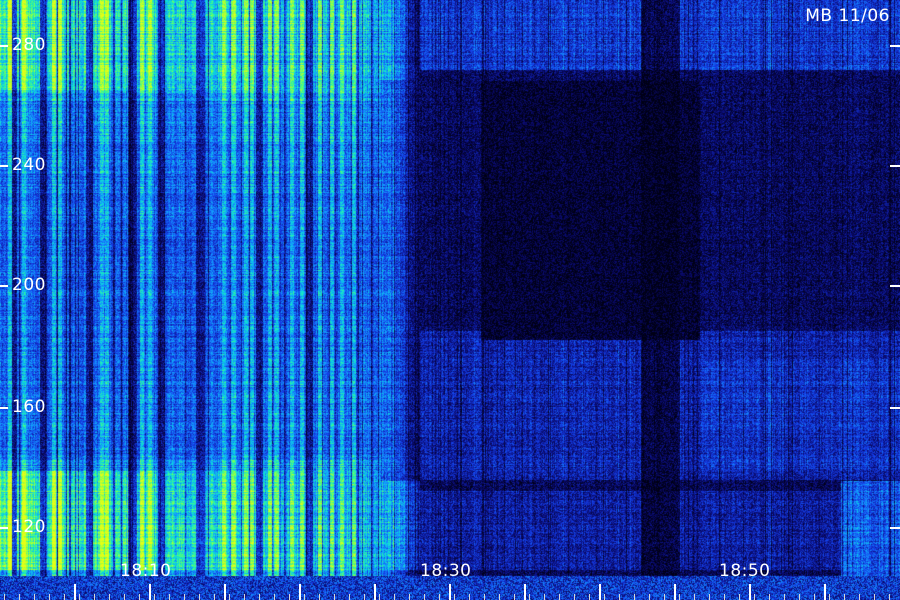 The height and width of the screenshot is (600, 900). I want to click on y-label-160: 160, so click(29, 407).